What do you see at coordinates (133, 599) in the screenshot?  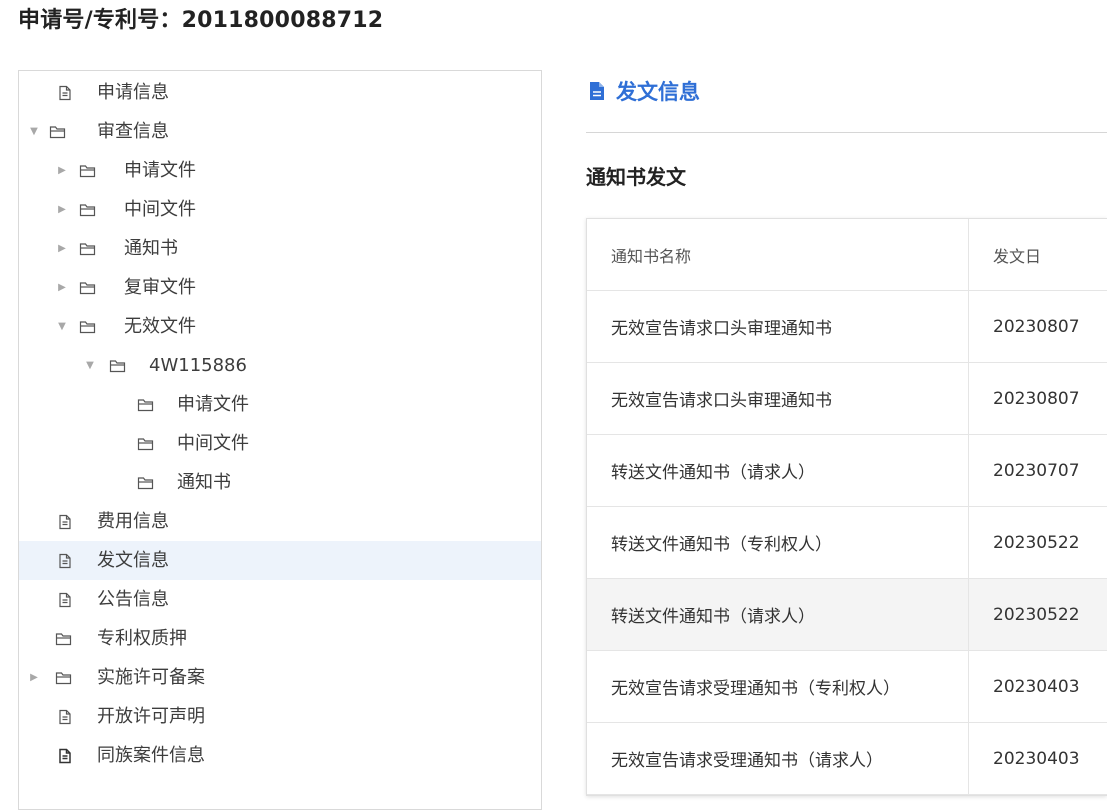 I see `tree-item-label: 公告信息` at bounding box center [133, 599].